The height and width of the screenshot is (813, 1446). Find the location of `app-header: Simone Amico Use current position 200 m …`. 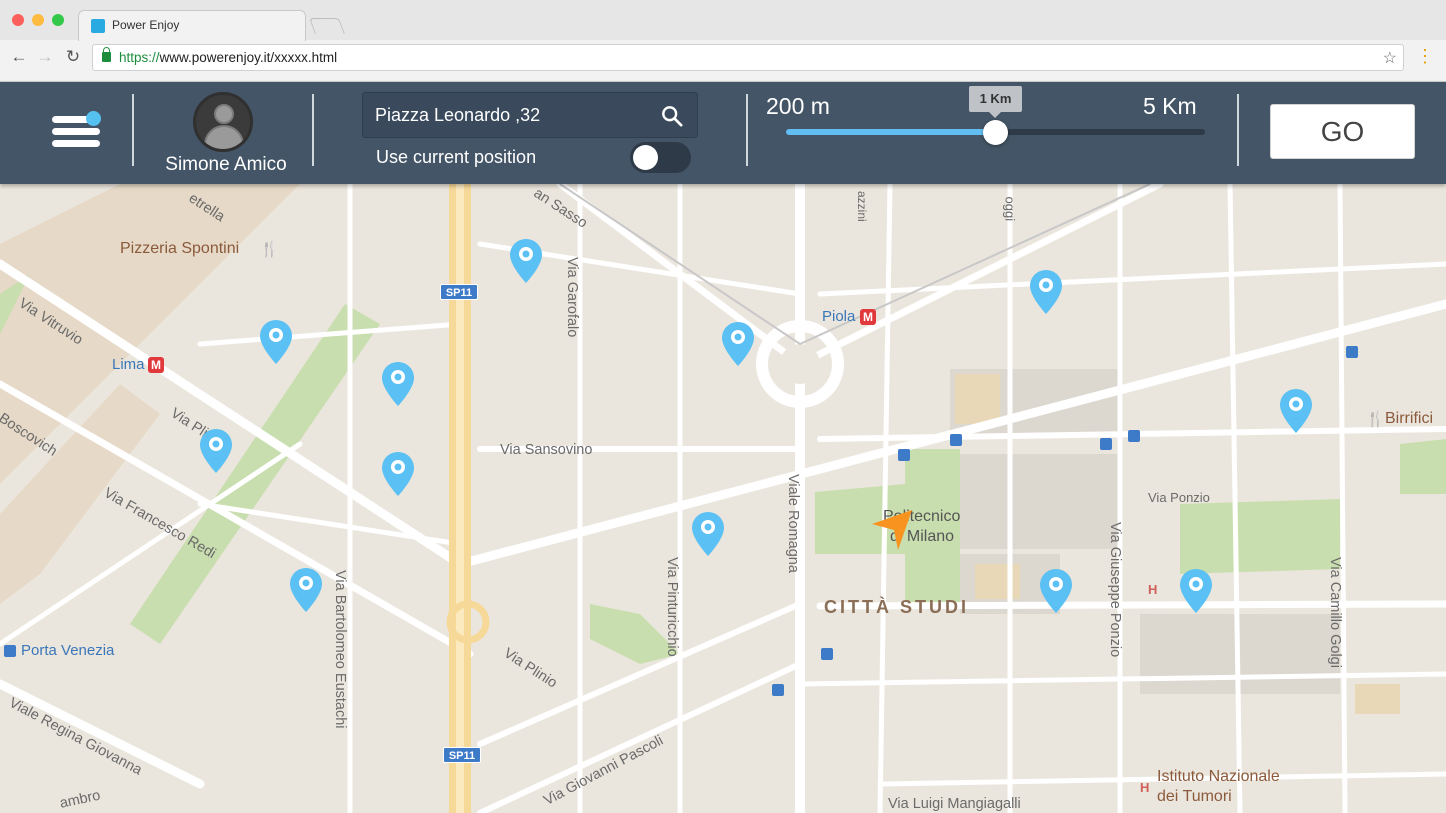

app-header: Simone Amico Use current position 200 m … is located at coordinates (723, 133).